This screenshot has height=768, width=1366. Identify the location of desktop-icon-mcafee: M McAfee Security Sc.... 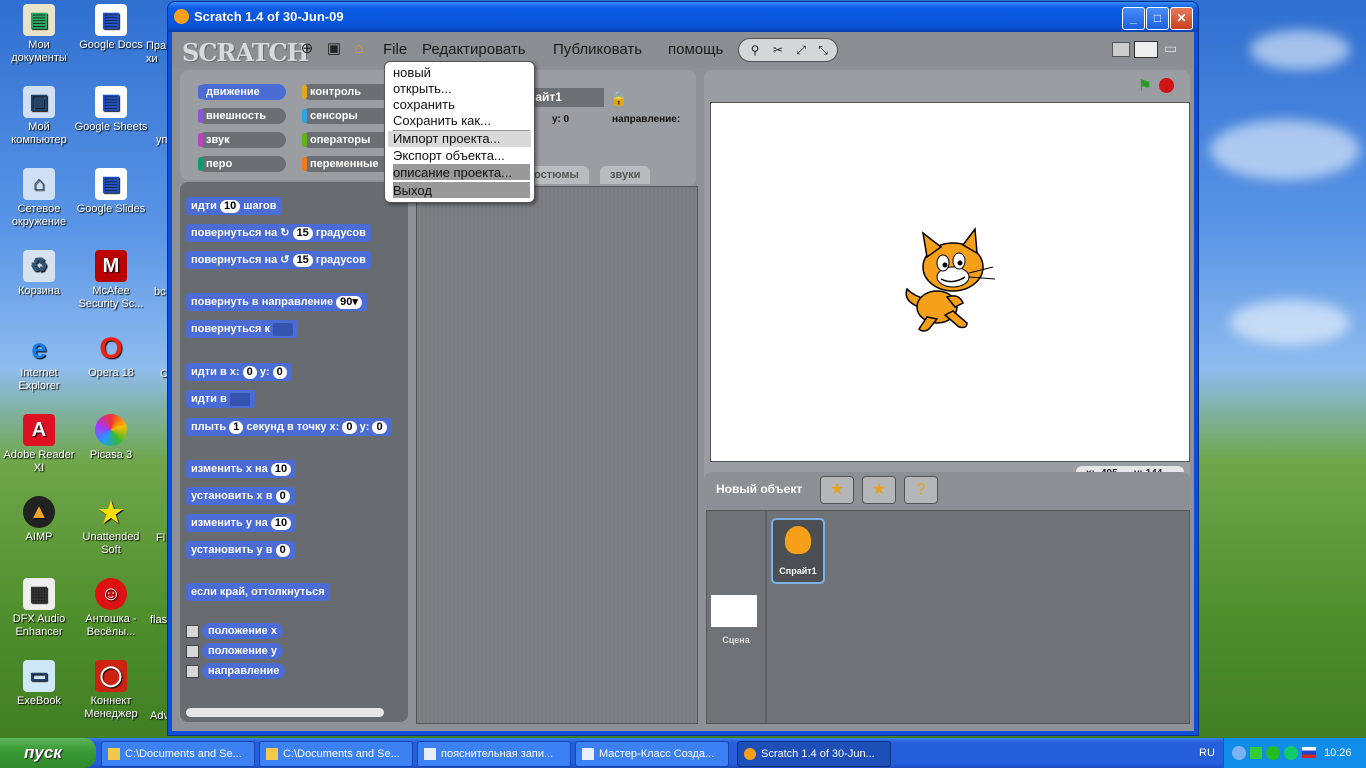
(111, 280).